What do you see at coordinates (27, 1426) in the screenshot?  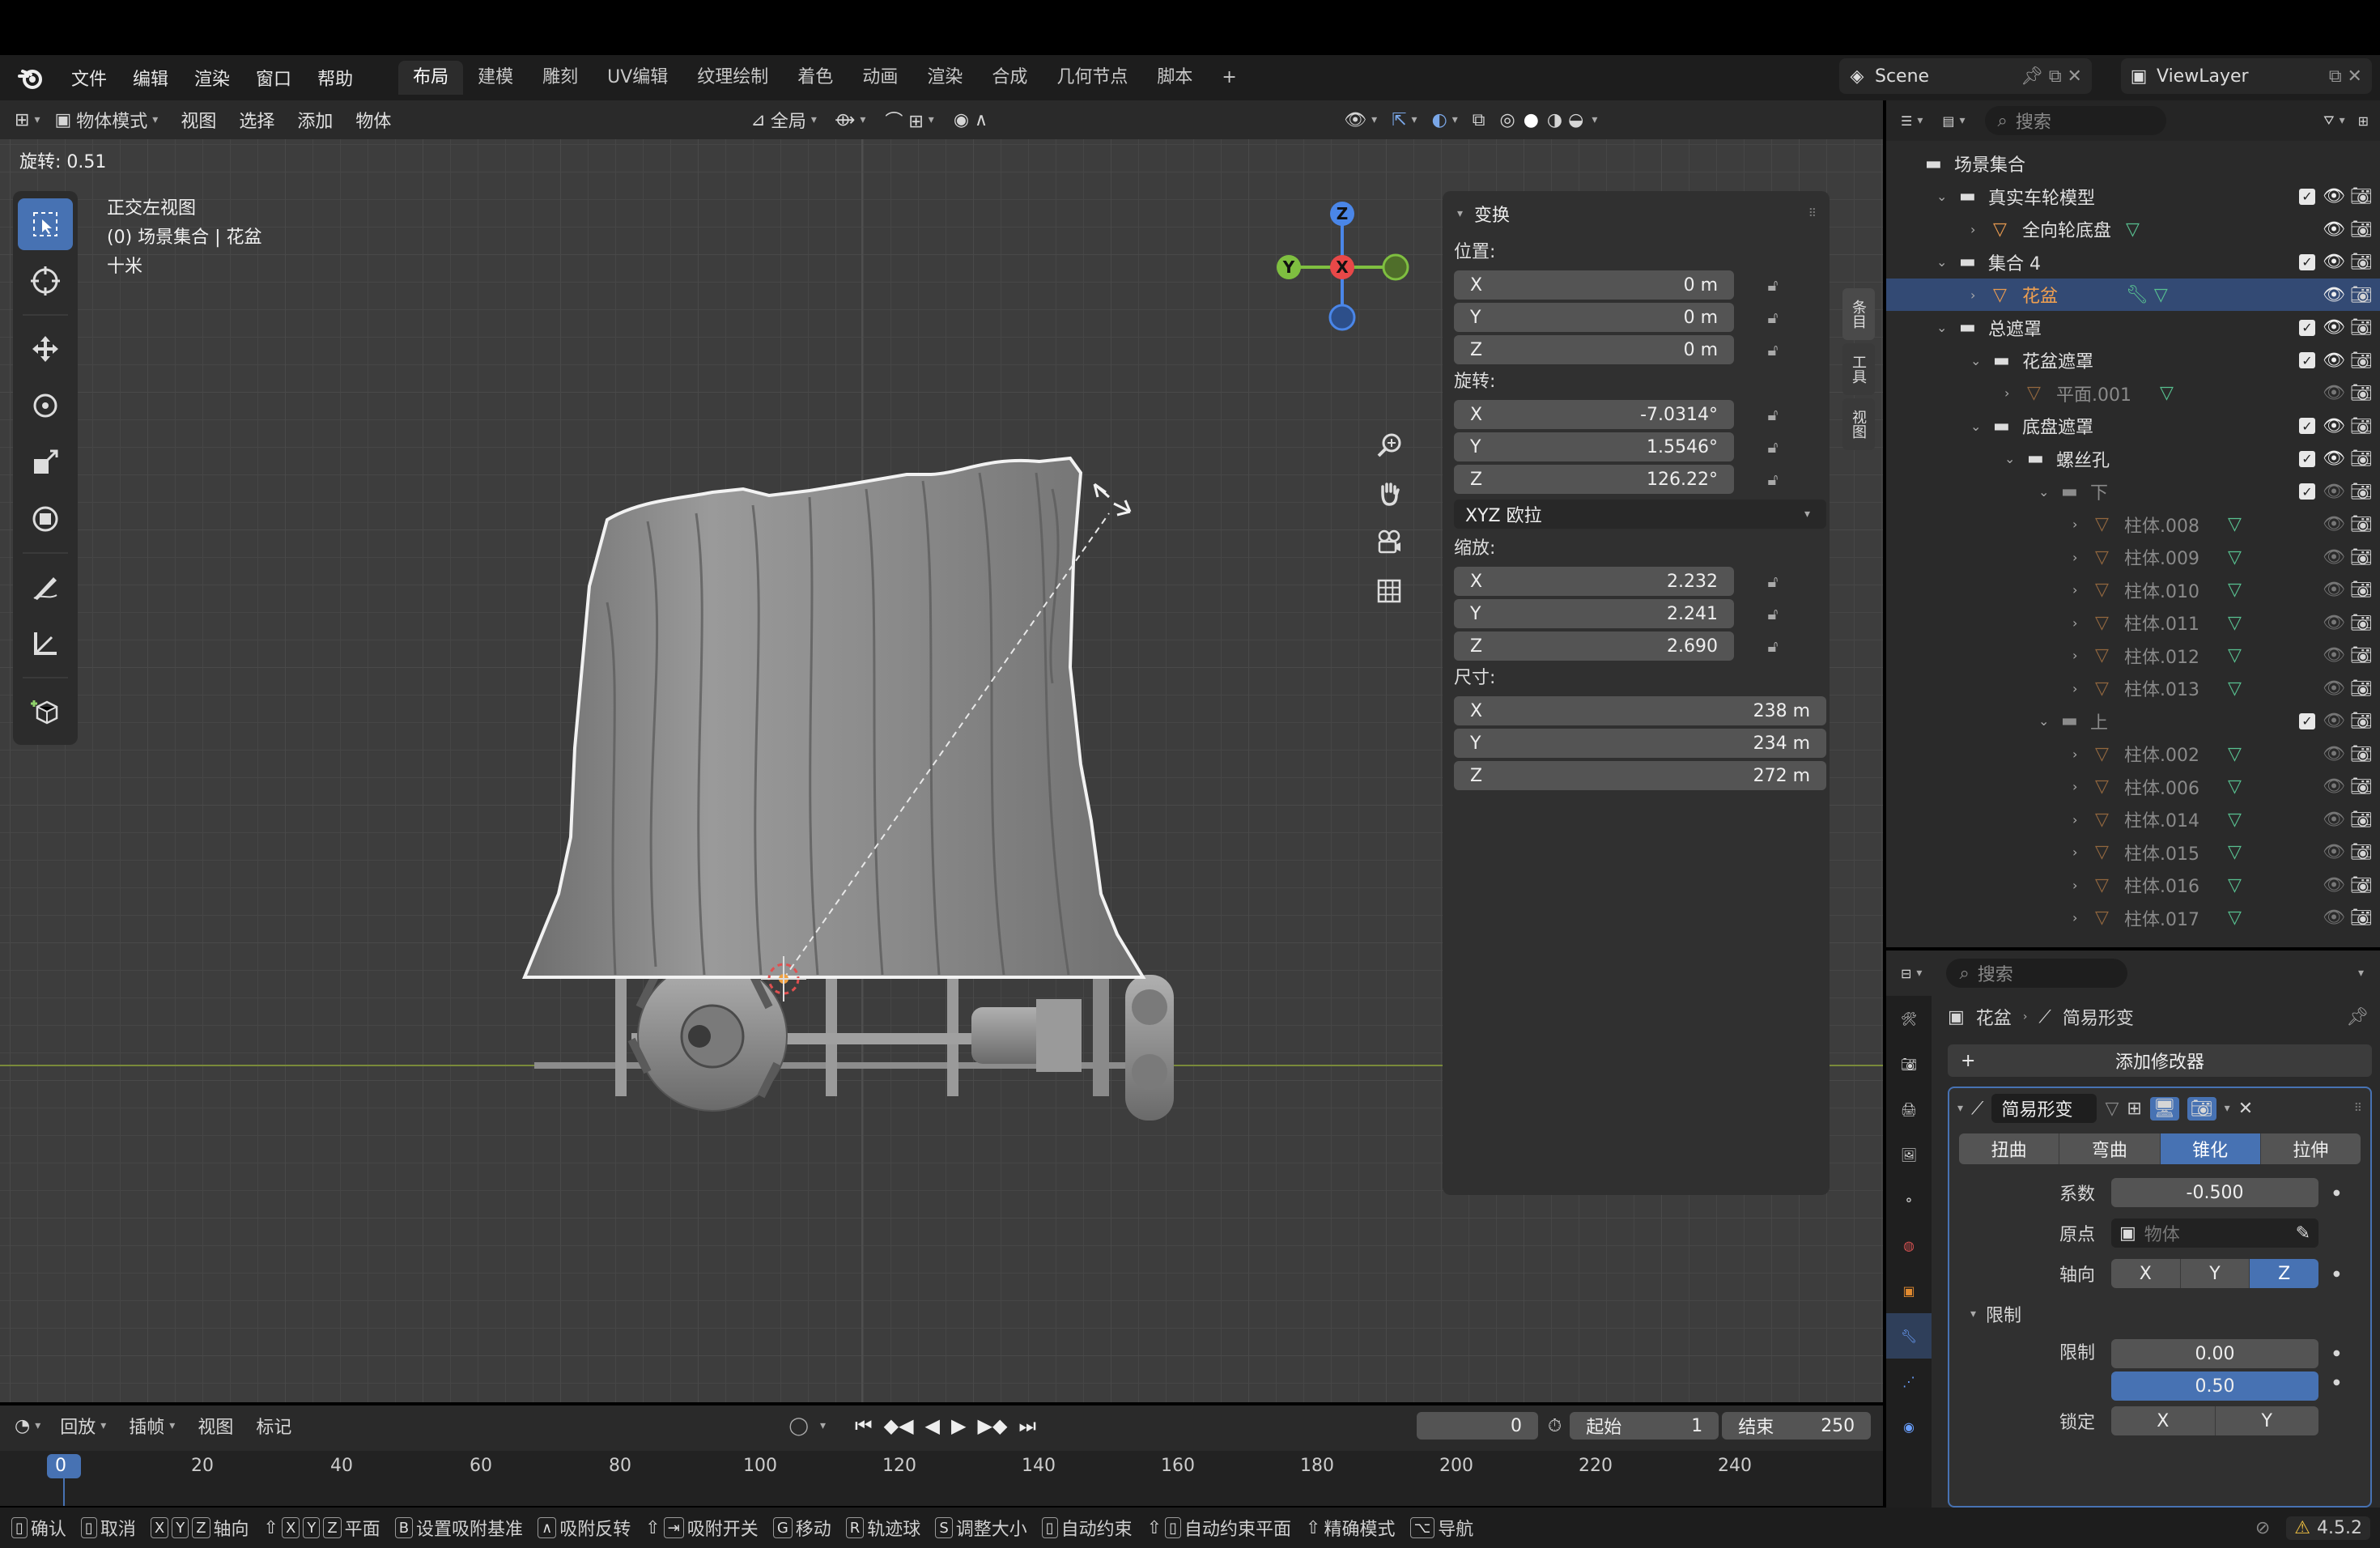 I see `timeline-editor-icon: ◔ ▾` at bounding box center [27, 1426].